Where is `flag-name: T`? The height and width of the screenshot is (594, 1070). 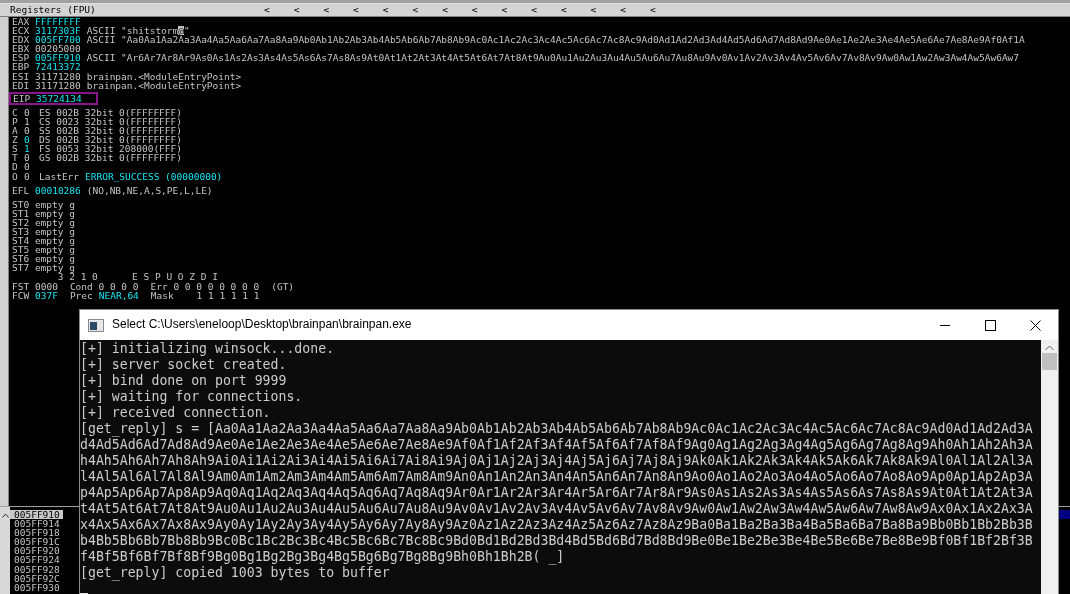
flag-name: T is located at coordinates (15, 158).